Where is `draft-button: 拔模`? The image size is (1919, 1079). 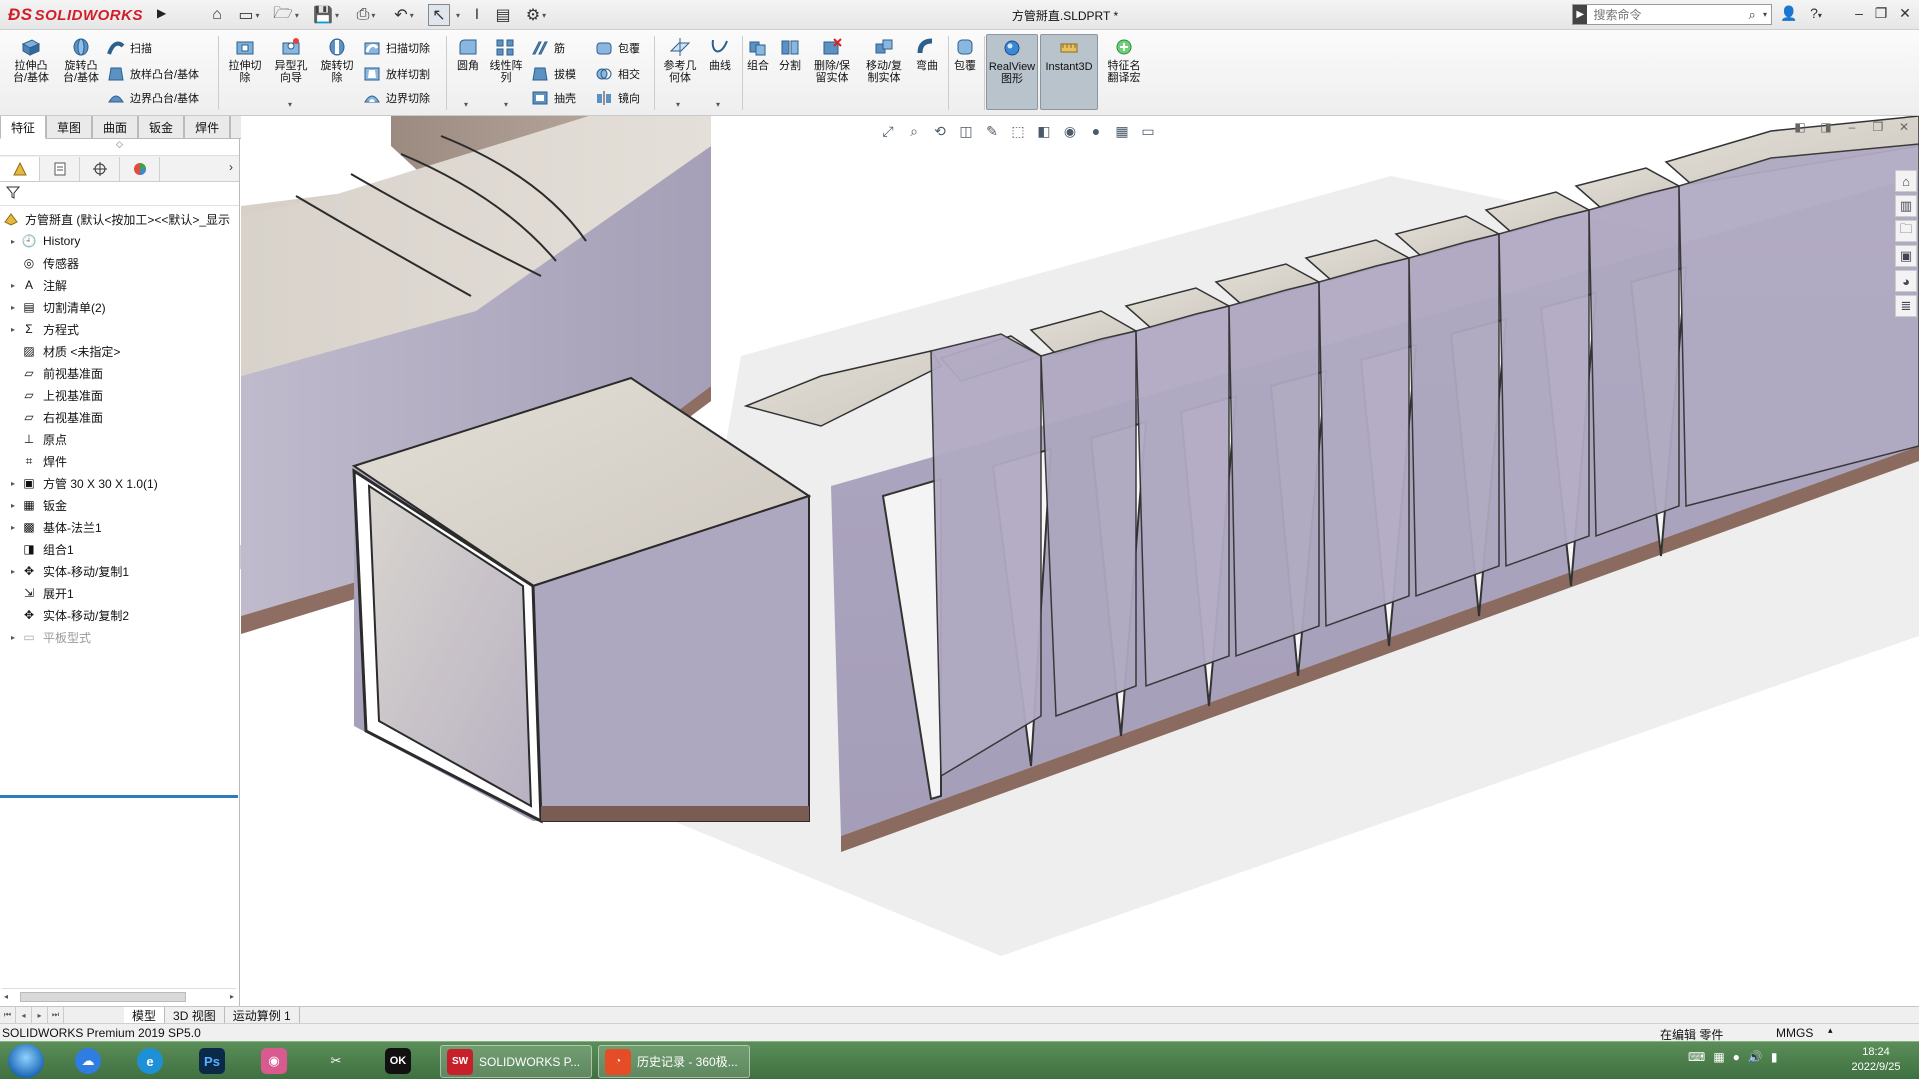 draft-button: 拔模 is located at coordinates (553, 74).